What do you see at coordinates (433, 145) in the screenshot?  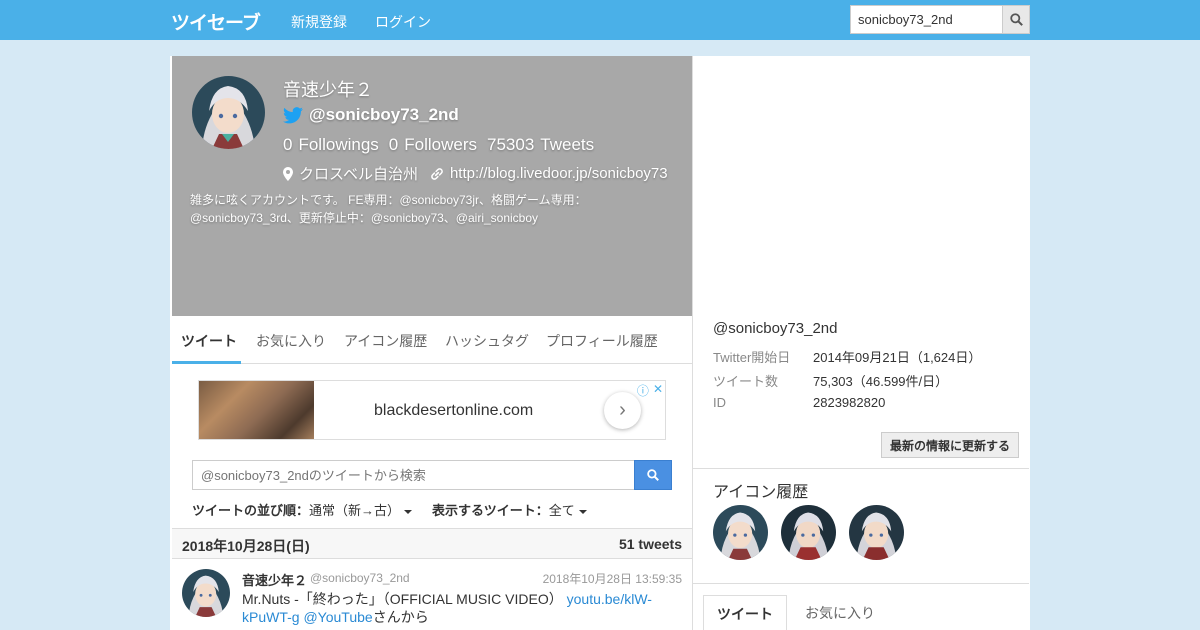 I see `followers-stat: 0 Followers` at bounding box center [433, 145].